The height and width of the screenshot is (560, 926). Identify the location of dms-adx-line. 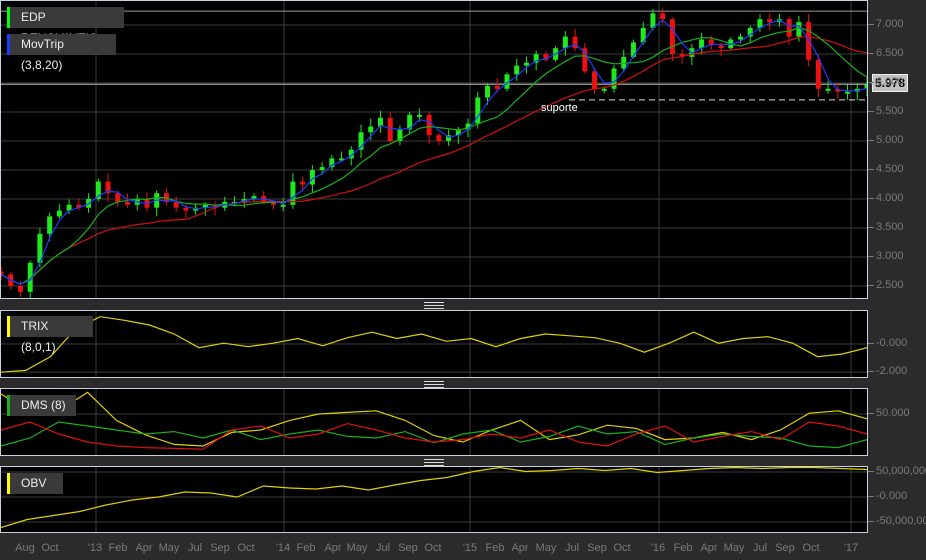
(434, 419).